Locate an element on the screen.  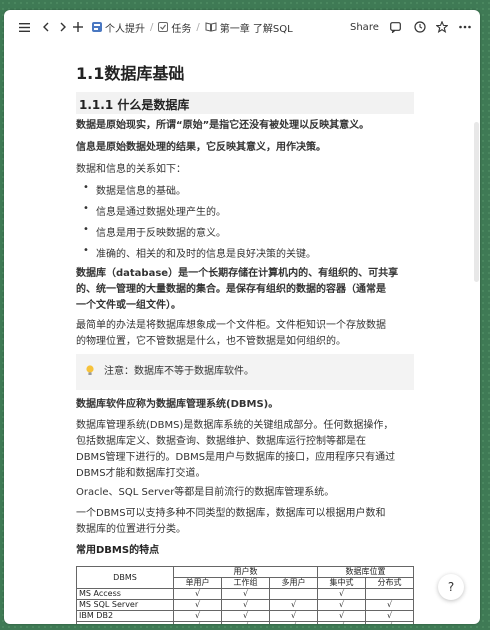
top-toolbar: 个人提升 / 任务 / 第一章 了解SQL Share is located at coordinates (242, 27).